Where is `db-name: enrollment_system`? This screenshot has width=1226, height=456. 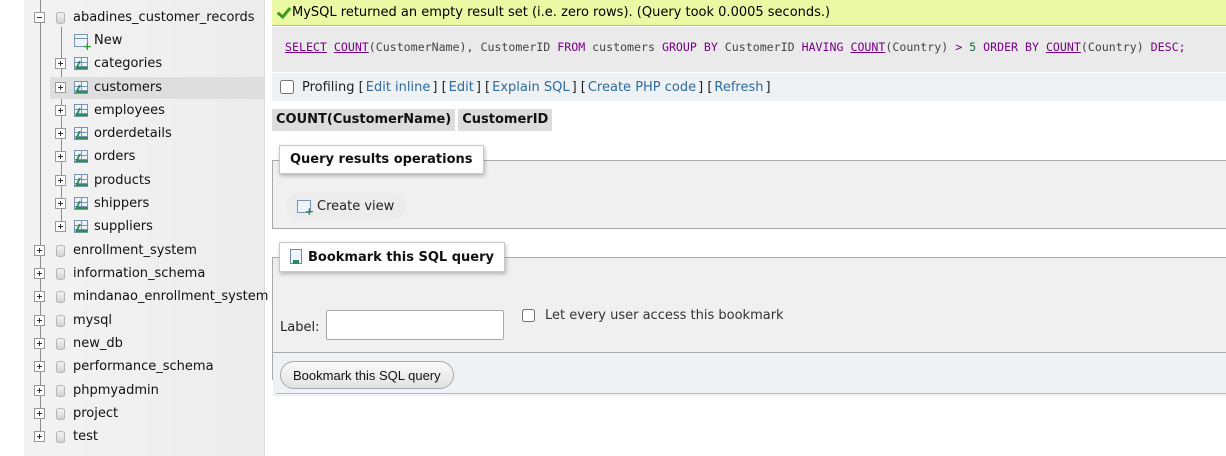
db-name: enrollment_system is located at coordinates (135, 251).